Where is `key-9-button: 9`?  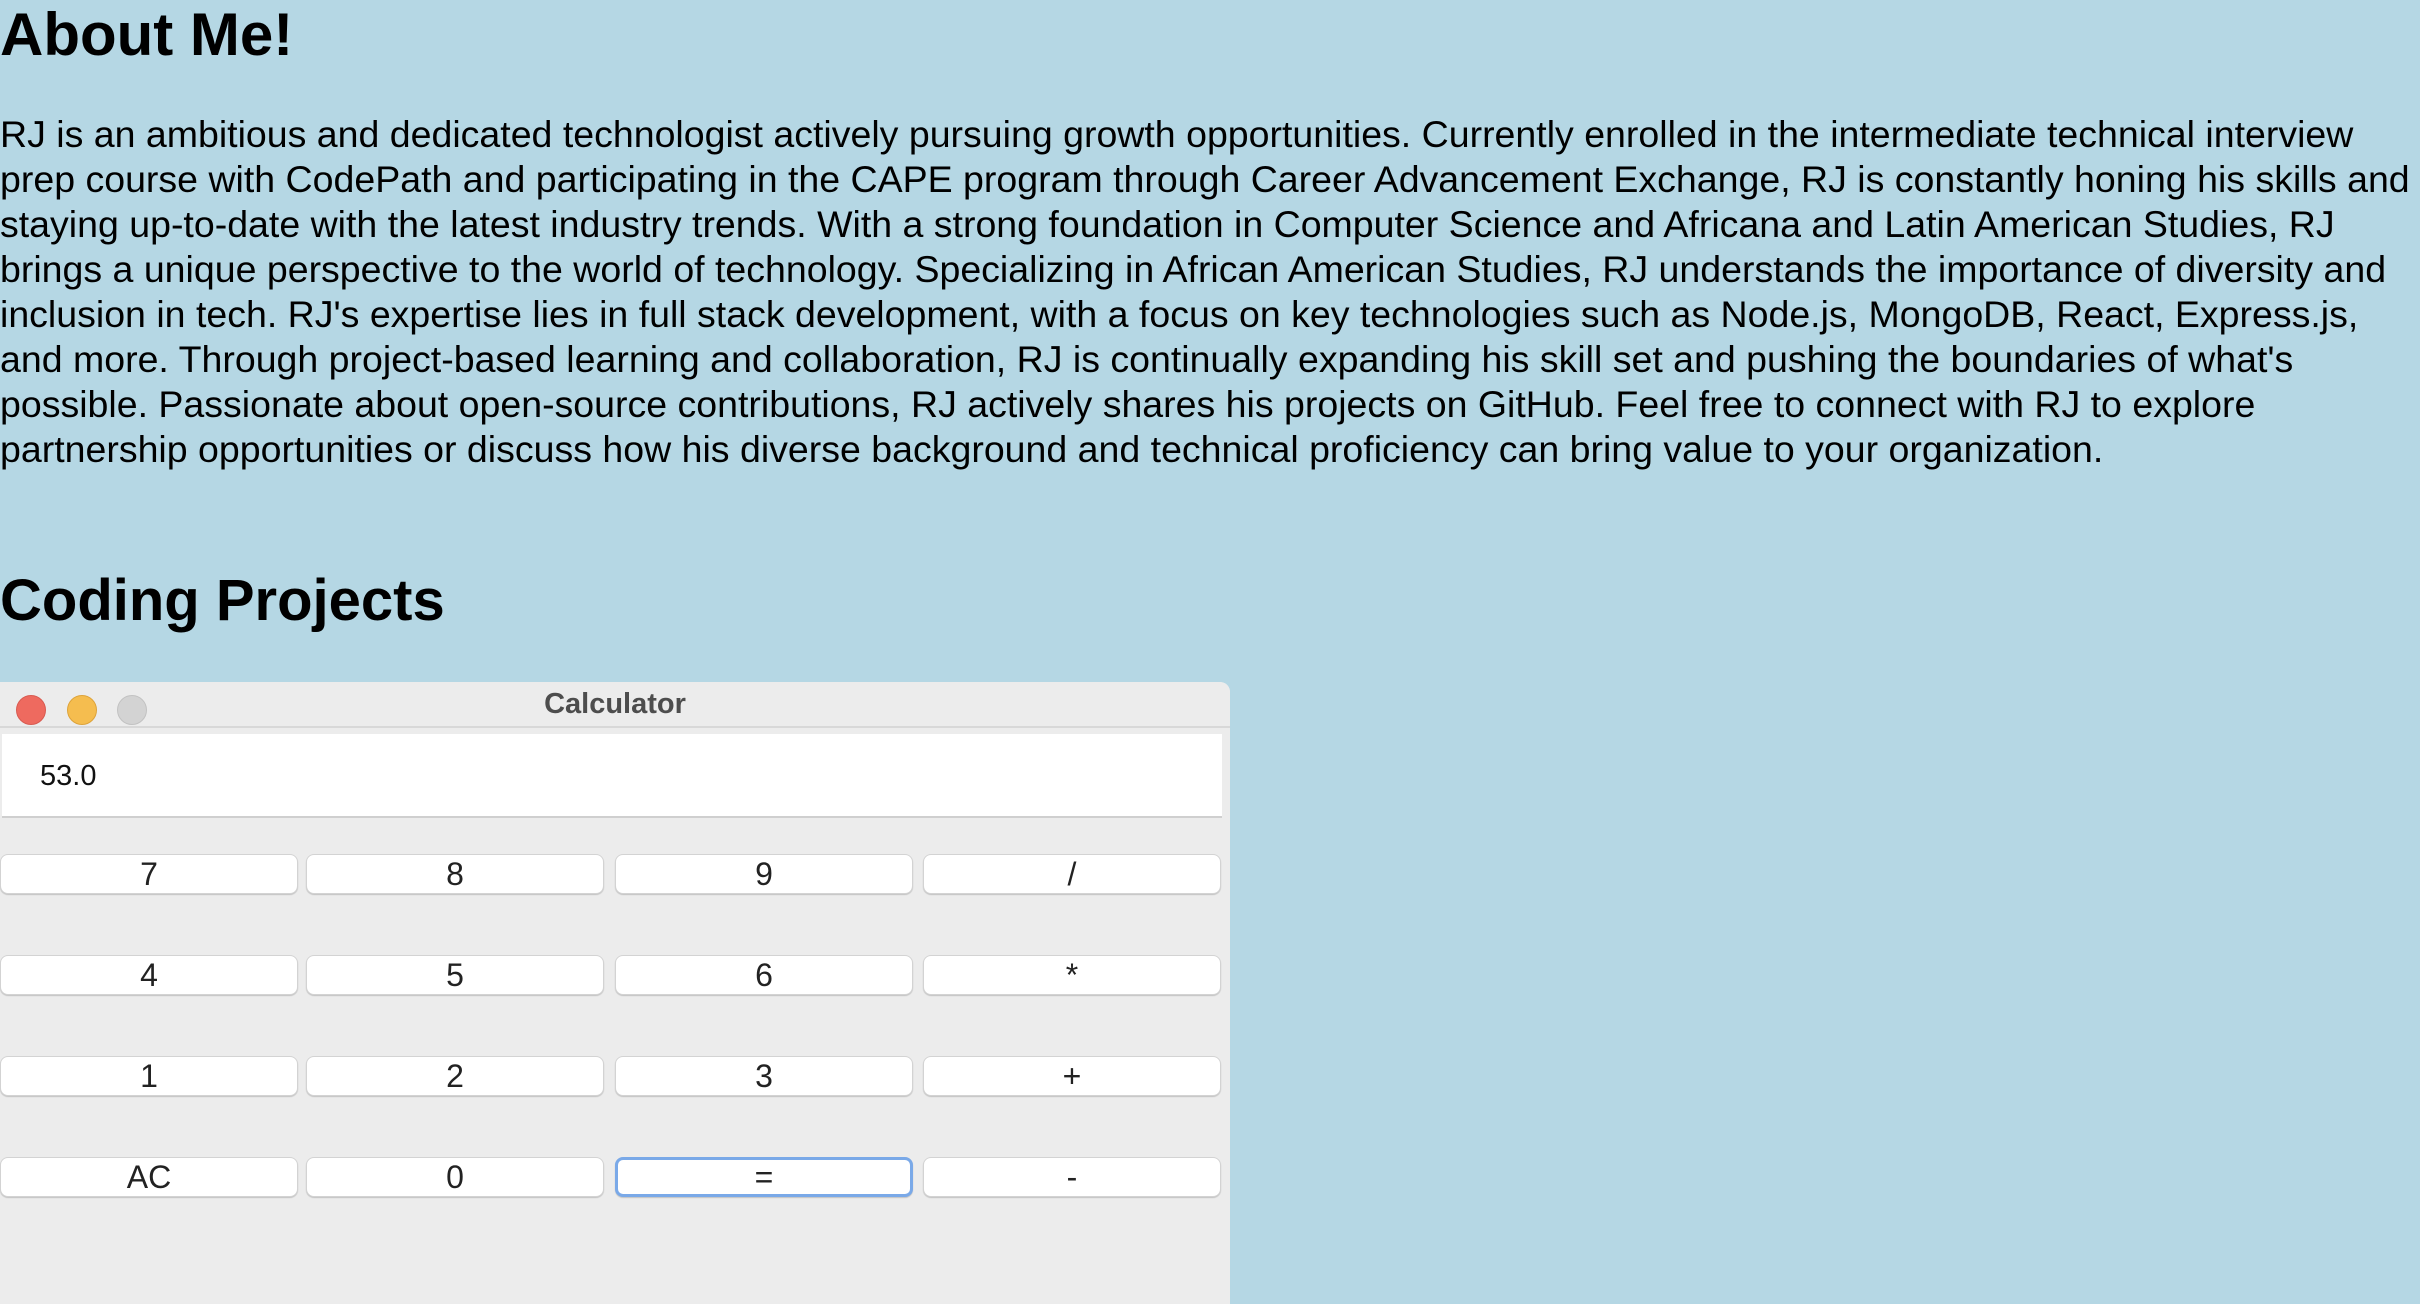
key-9-button: 9 is located at coordinates (764, 874).